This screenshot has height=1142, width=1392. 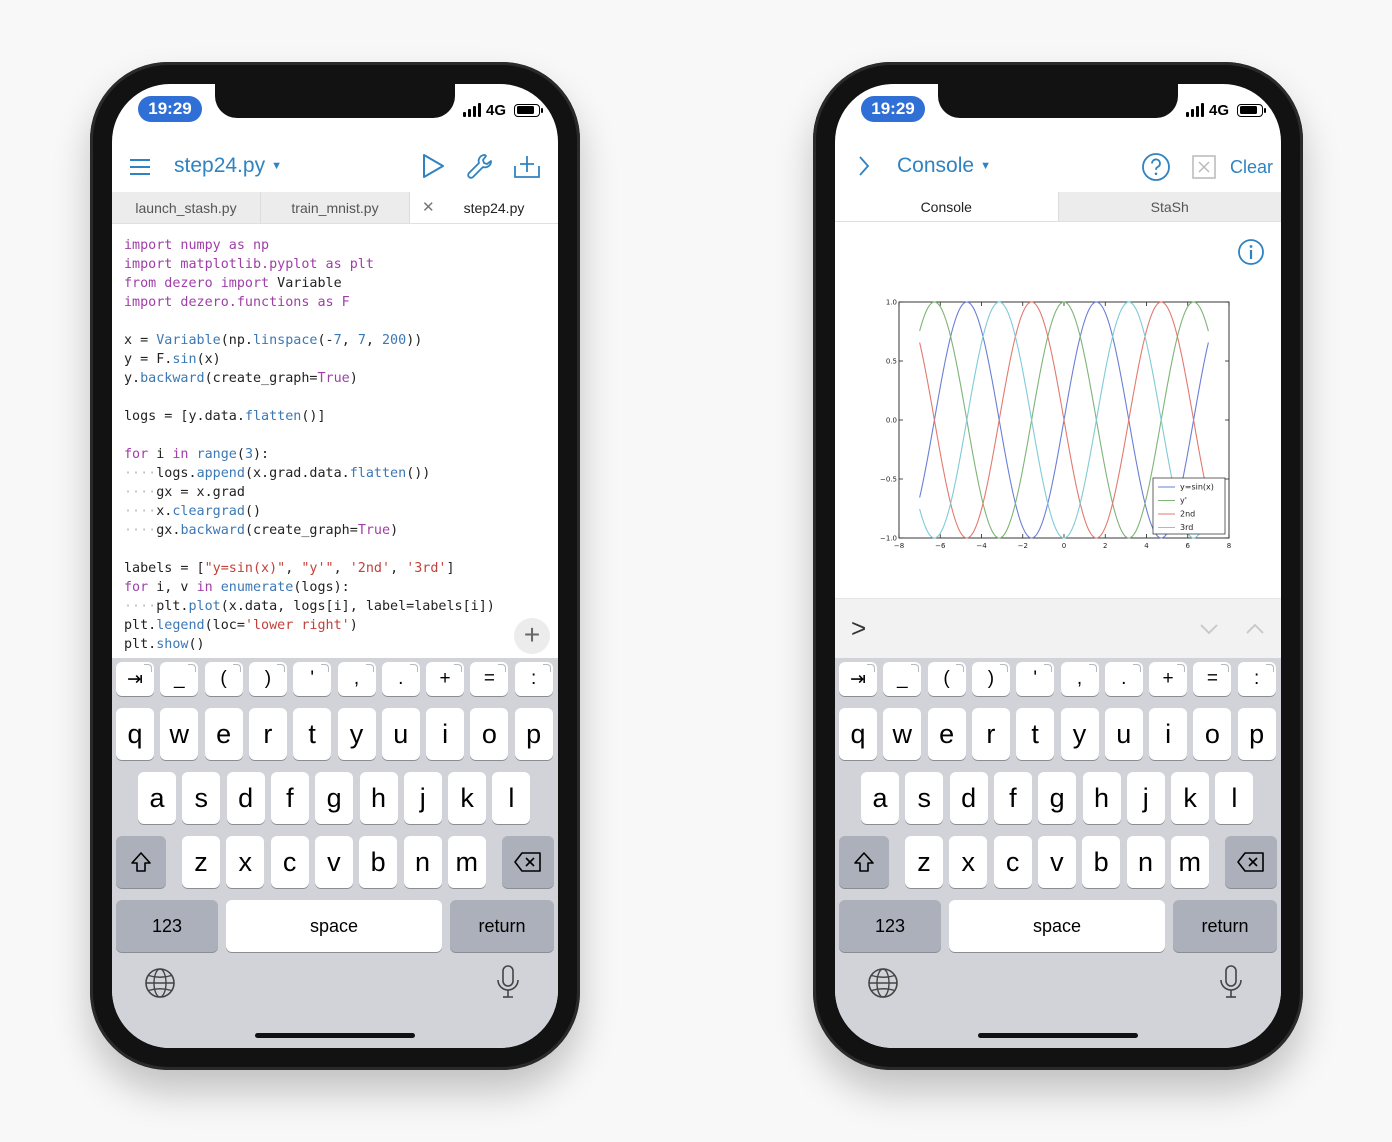 What do you see at coordinates (228, 166) in the screenshot?
I see `file-title-button: step24.py ▼` at bounding box center [228, 166].